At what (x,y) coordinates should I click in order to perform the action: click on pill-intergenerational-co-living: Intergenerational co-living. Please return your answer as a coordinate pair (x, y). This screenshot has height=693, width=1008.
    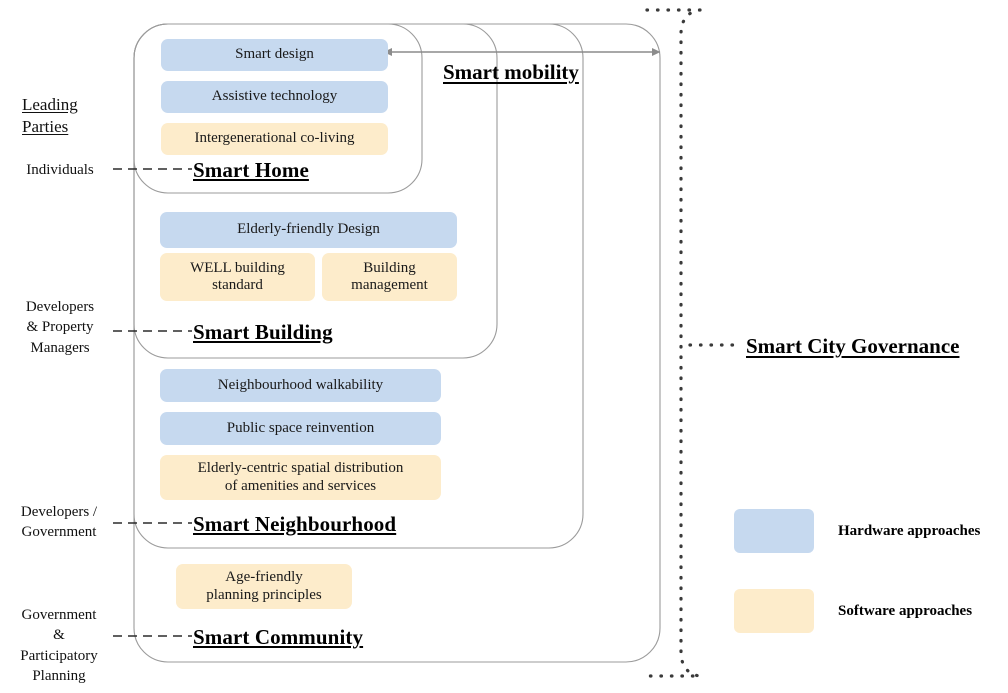
    Looking at the image, I should click on (274, 139).